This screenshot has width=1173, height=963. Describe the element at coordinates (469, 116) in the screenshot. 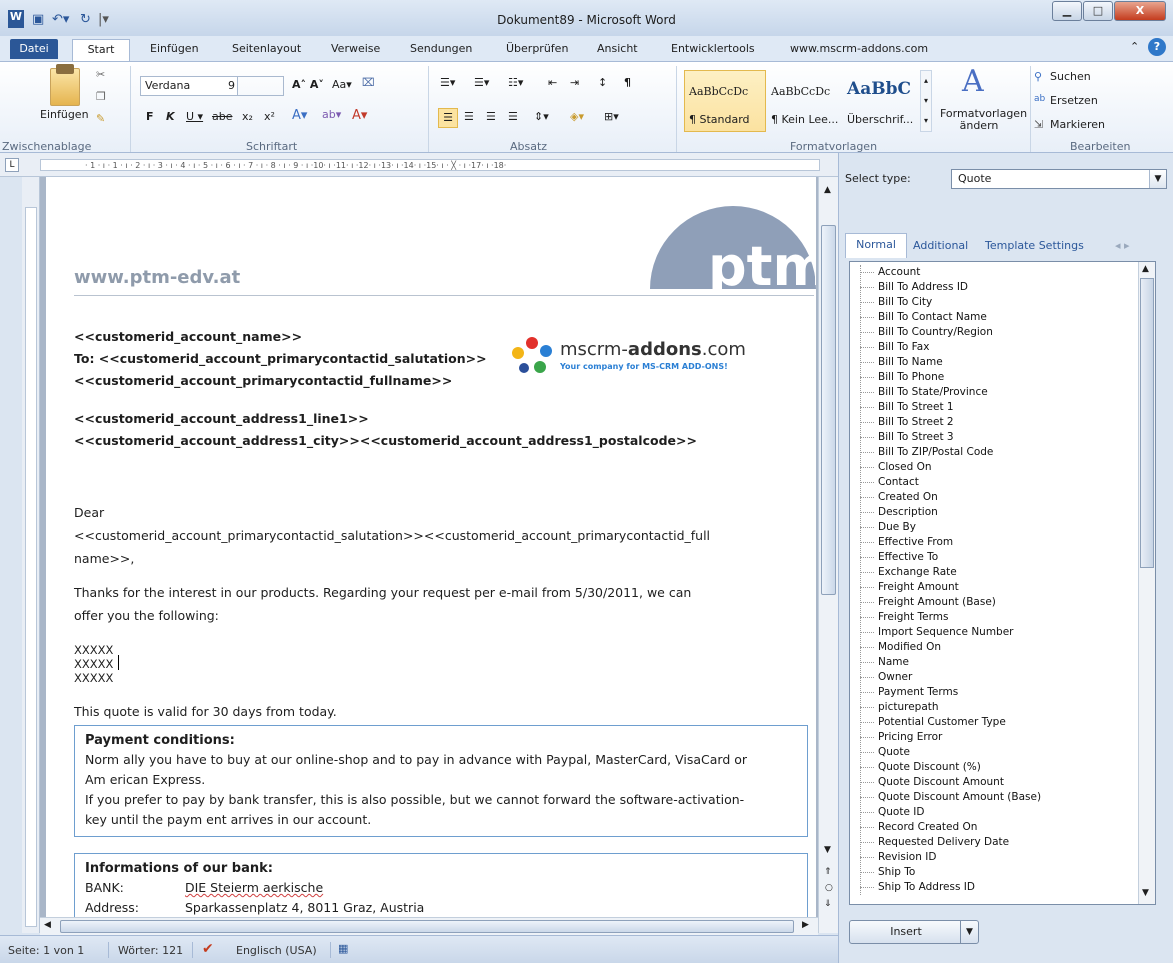

I see `align-center-icon: ☰` at that location.